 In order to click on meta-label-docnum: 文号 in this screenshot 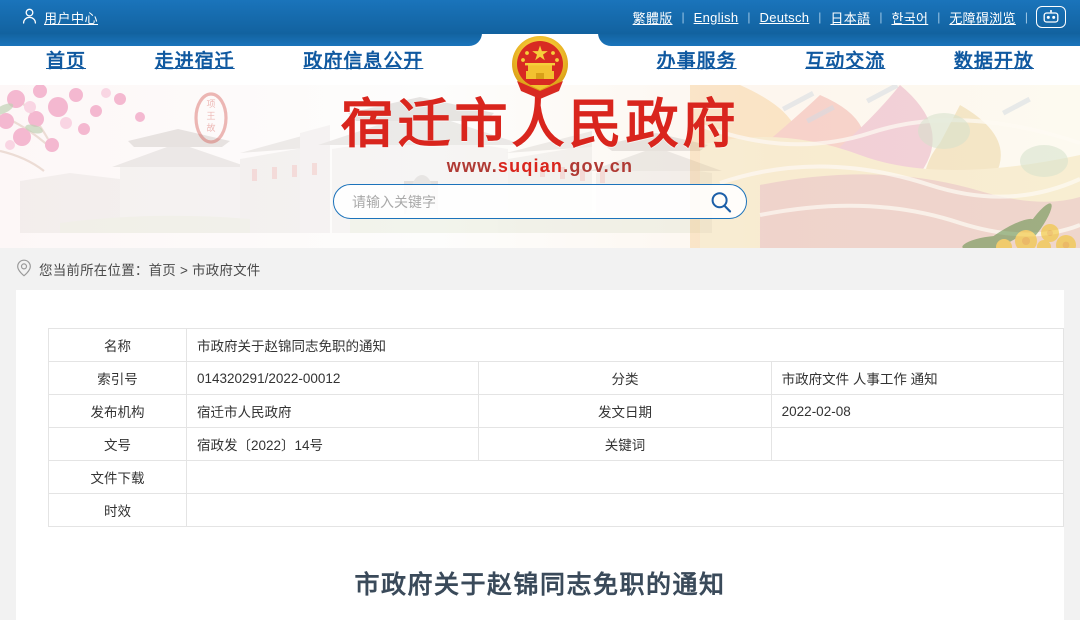, I will do `click(117, 444)`.